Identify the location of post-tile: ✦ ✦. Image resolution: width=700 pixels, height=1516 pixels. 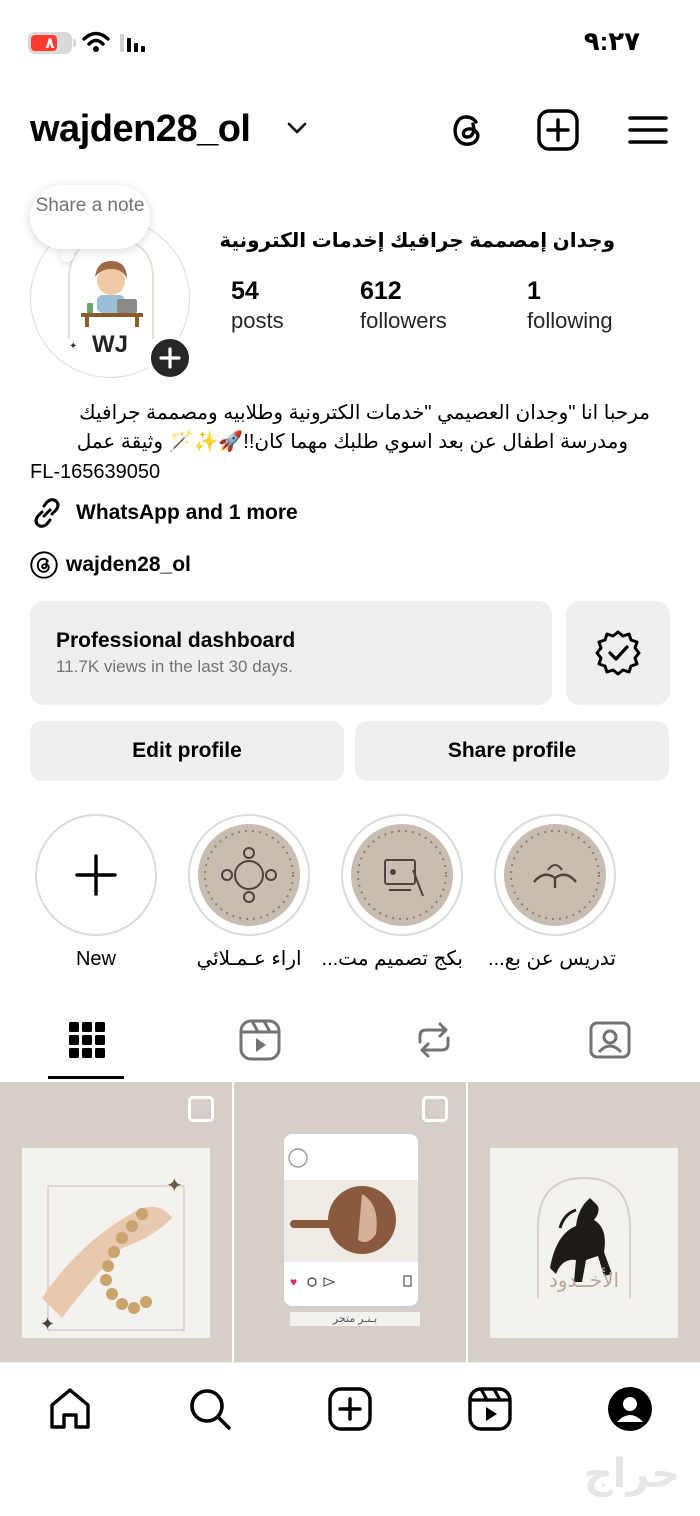
(116, 1222).